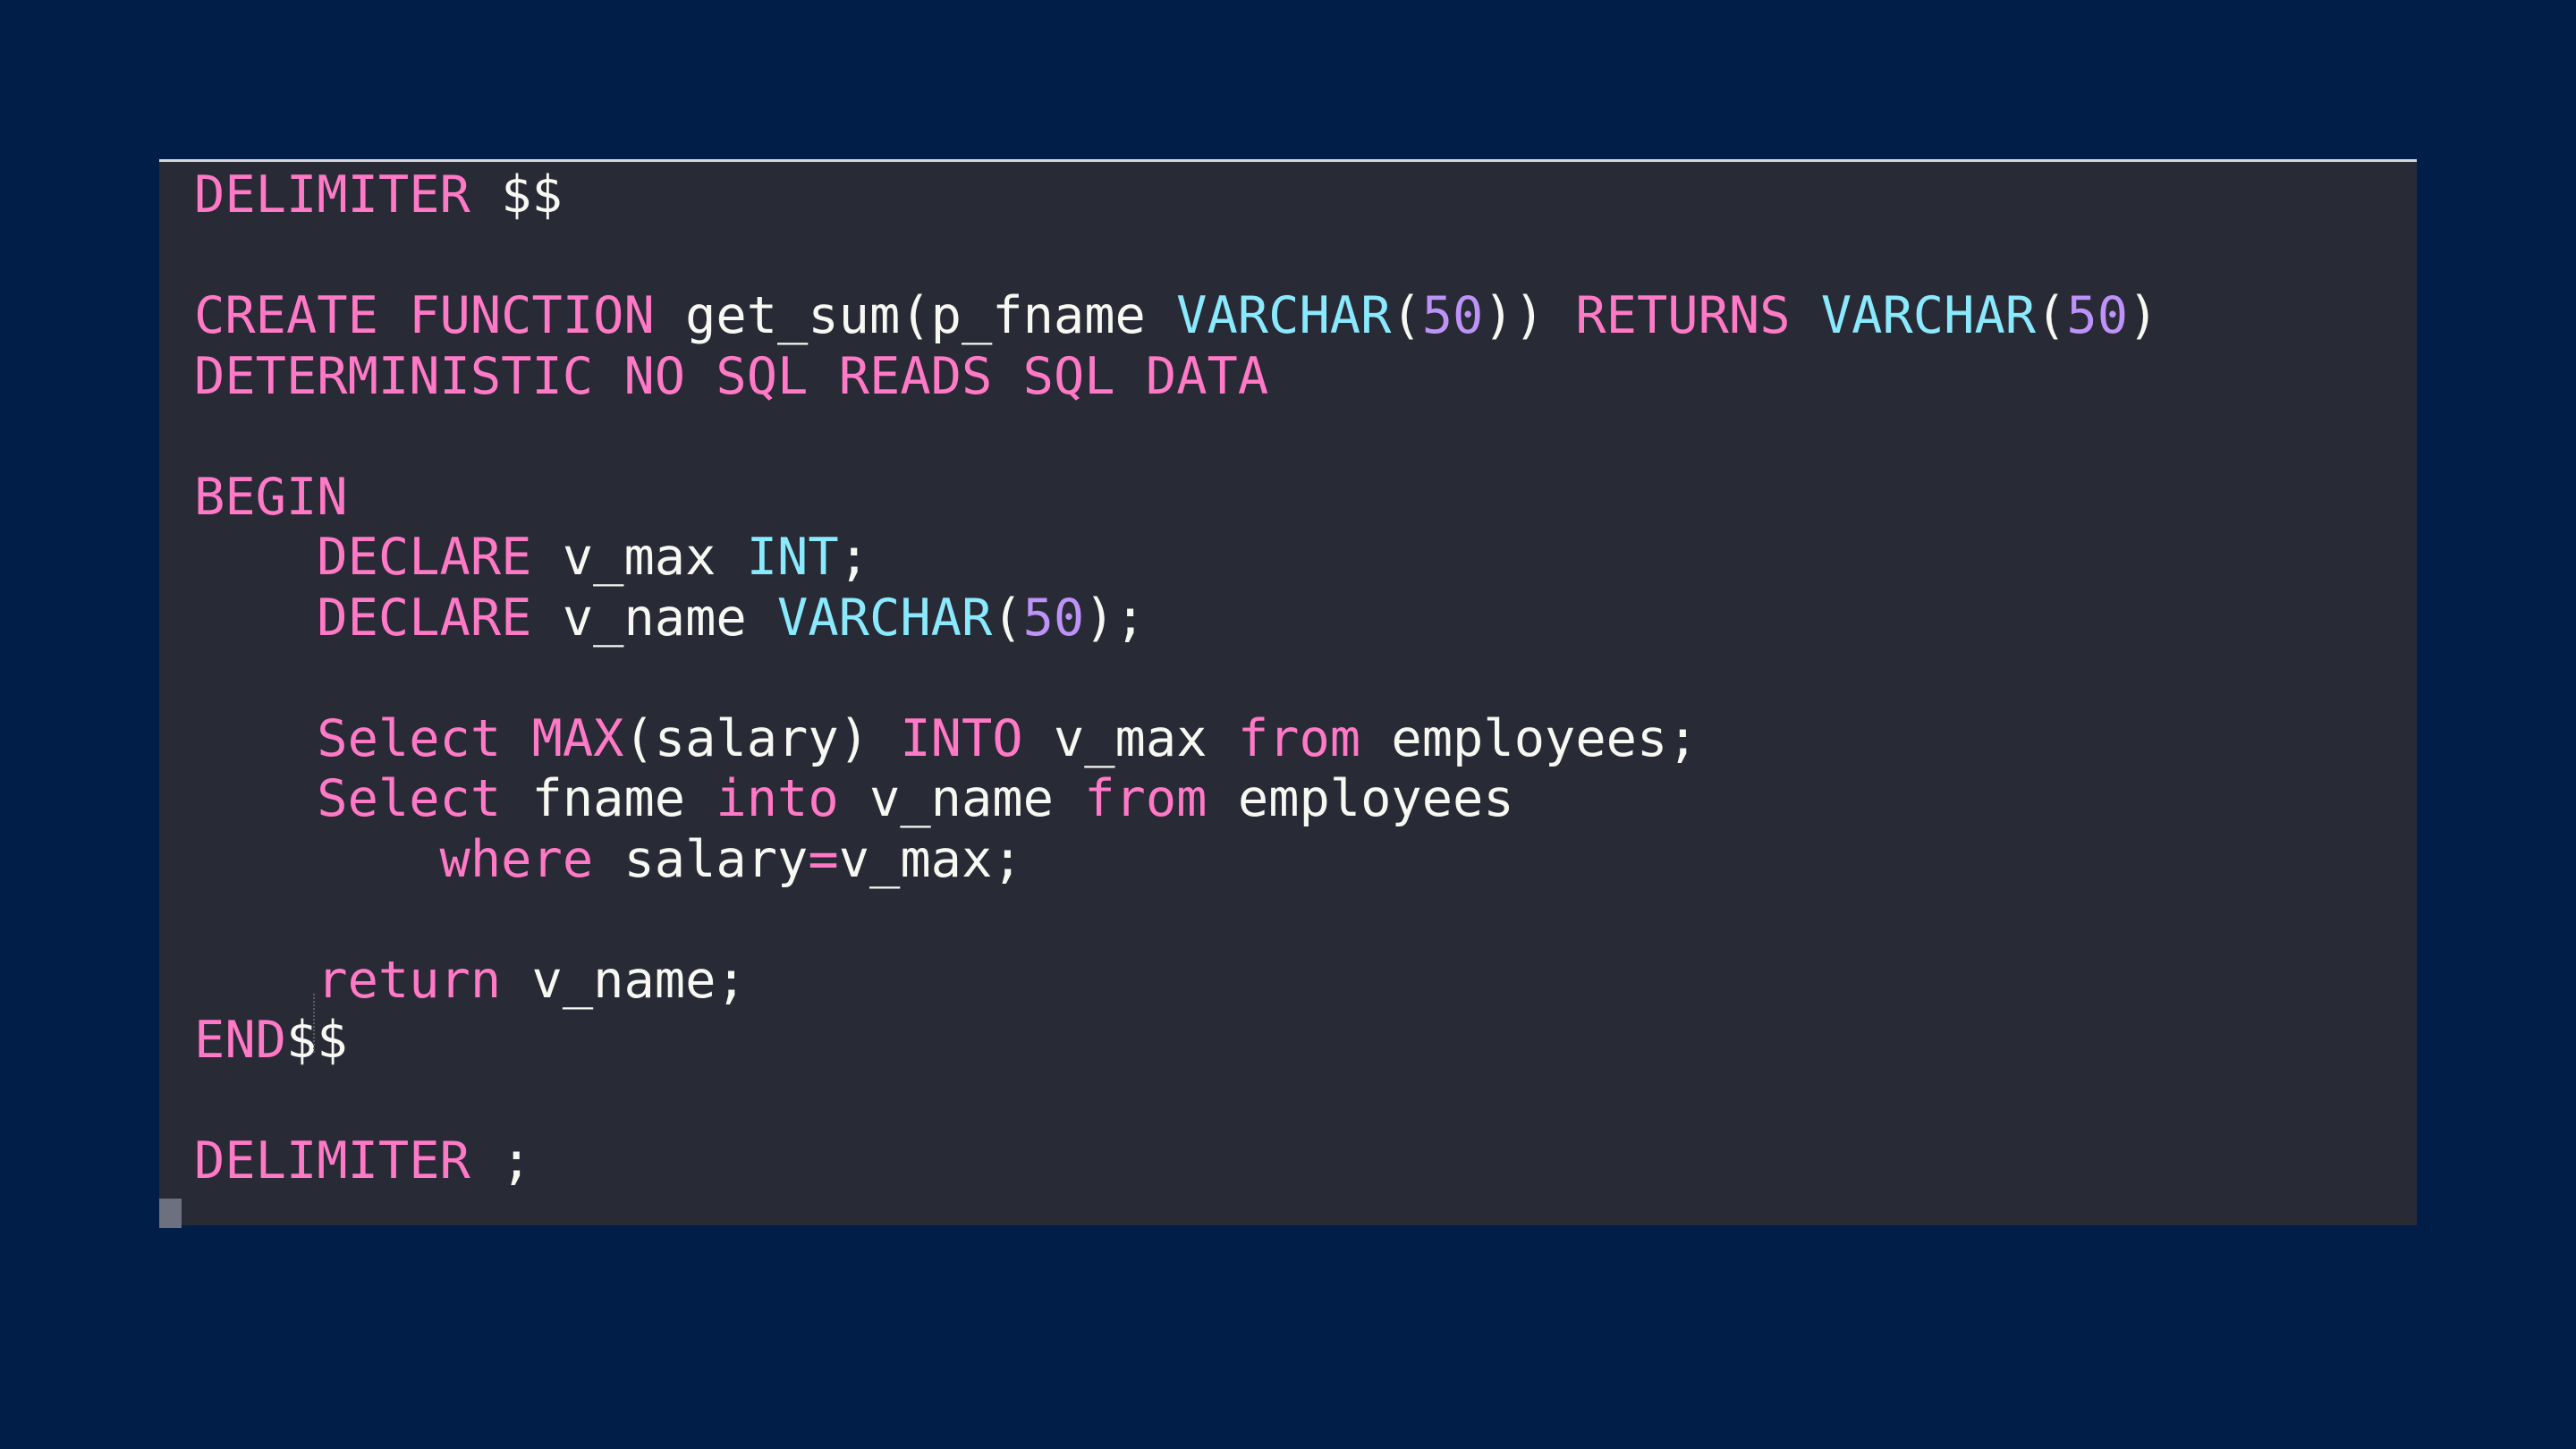 The image size is (2576, 1449). Describe the element at coordinates (516, 859) in the screenshot. I see `keyword-token: where` at that location.